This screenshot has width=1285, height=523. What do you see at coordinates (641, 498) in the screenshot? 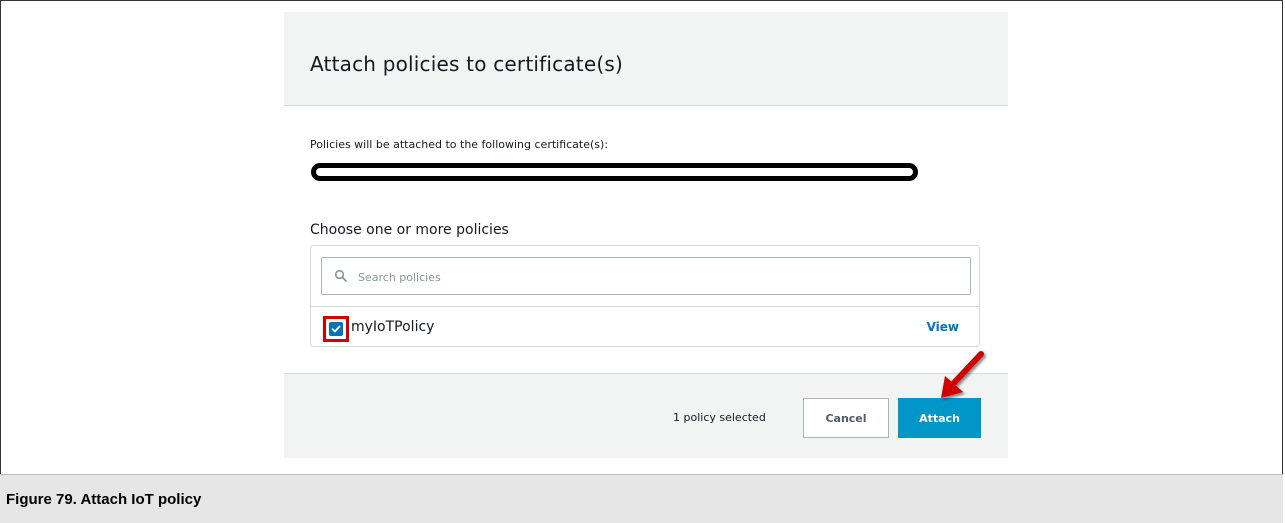
I see `figure-caption: Figure 79. Attach IoT policy` at bounding box center [641, 498].